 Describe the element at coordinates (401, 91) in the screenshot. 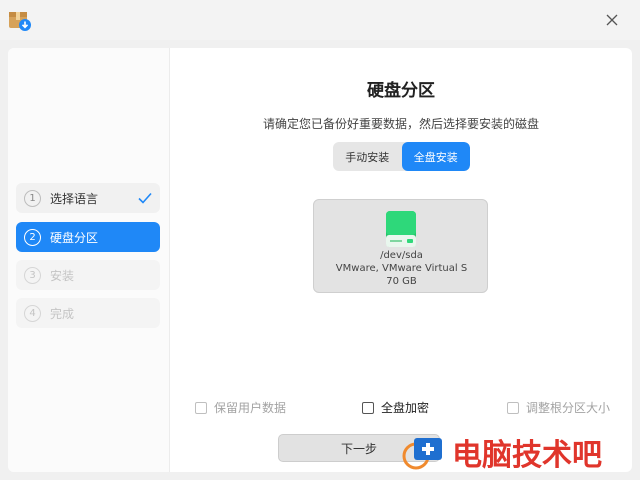

I see `page-title: 硬盘分区` at that location.